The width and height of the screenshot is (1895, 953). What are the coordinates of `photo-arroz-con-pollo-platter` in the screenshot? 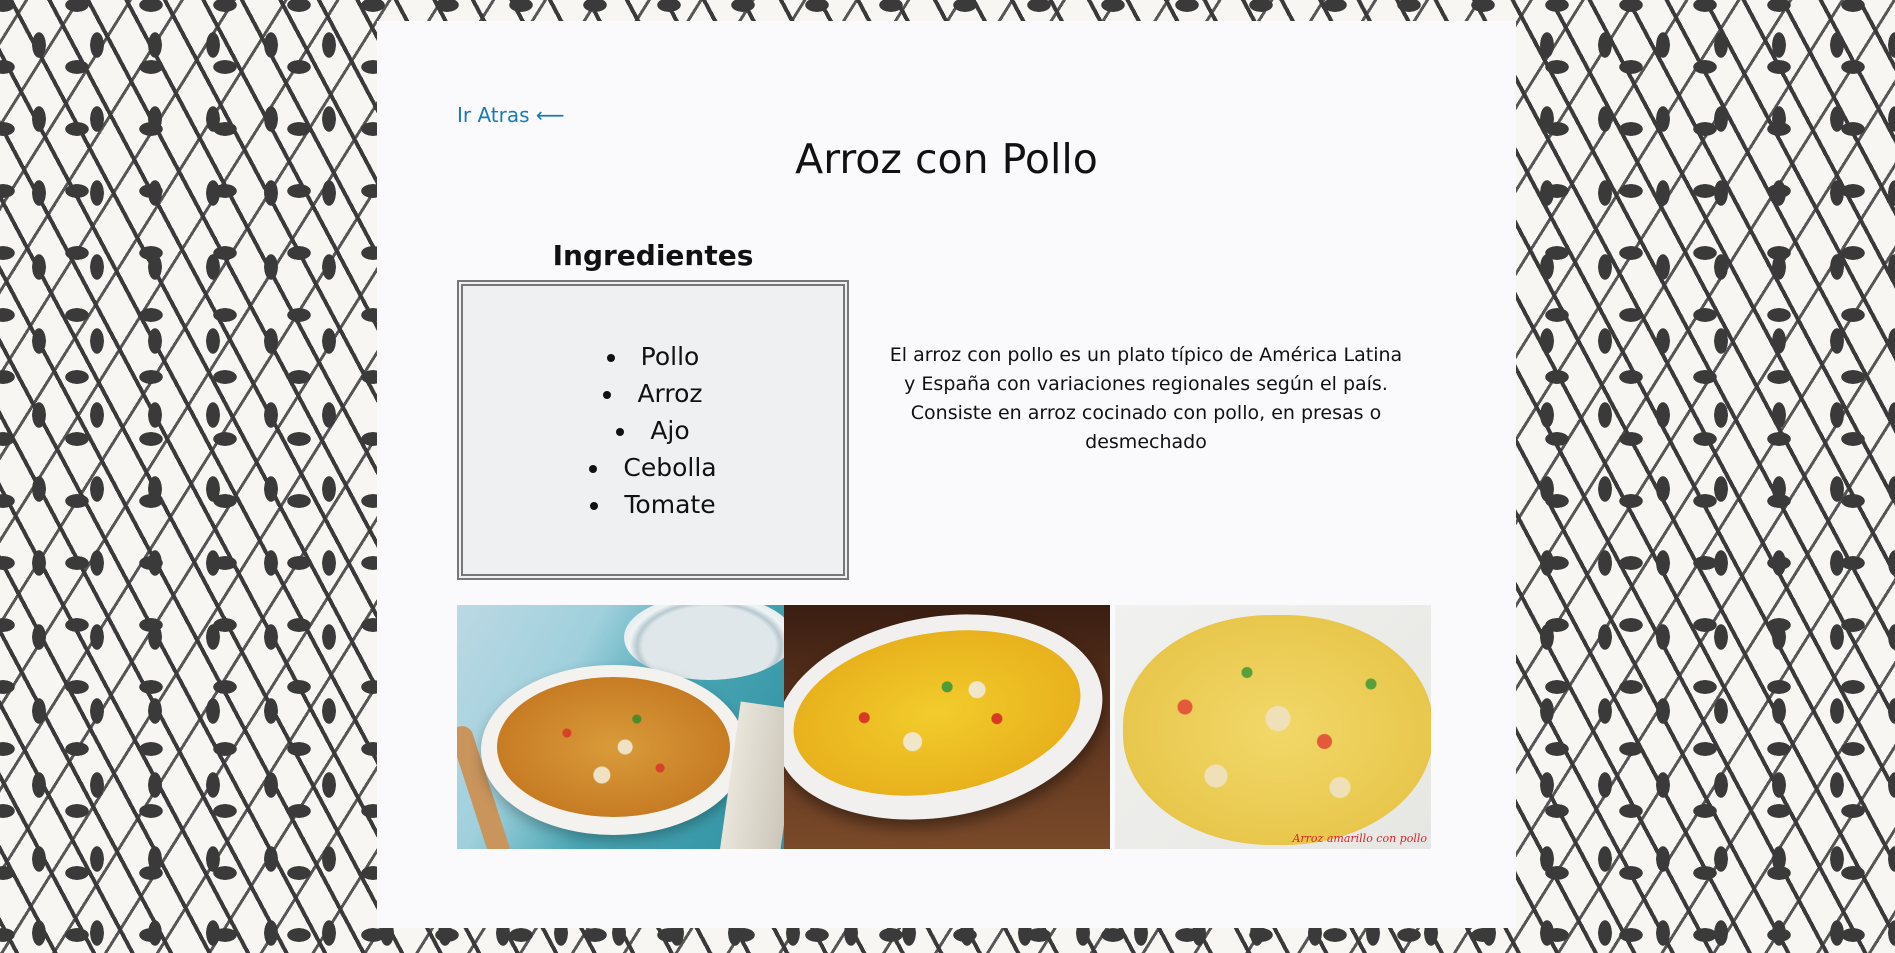 It's located at (620, 727).